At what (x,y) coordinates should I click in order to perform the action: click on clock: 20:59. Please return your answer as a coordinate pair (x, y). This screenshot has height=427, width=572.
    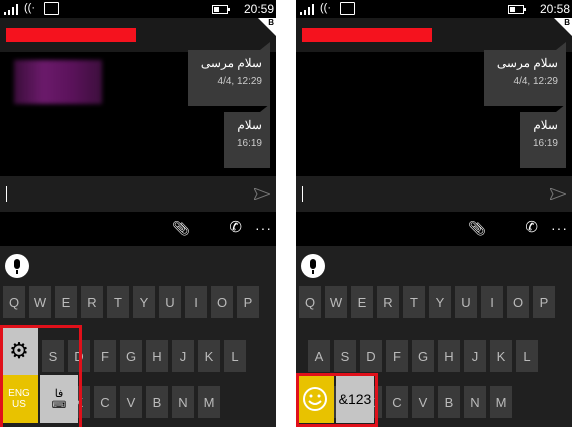
    Looking at the image, I should click on (258, 9).